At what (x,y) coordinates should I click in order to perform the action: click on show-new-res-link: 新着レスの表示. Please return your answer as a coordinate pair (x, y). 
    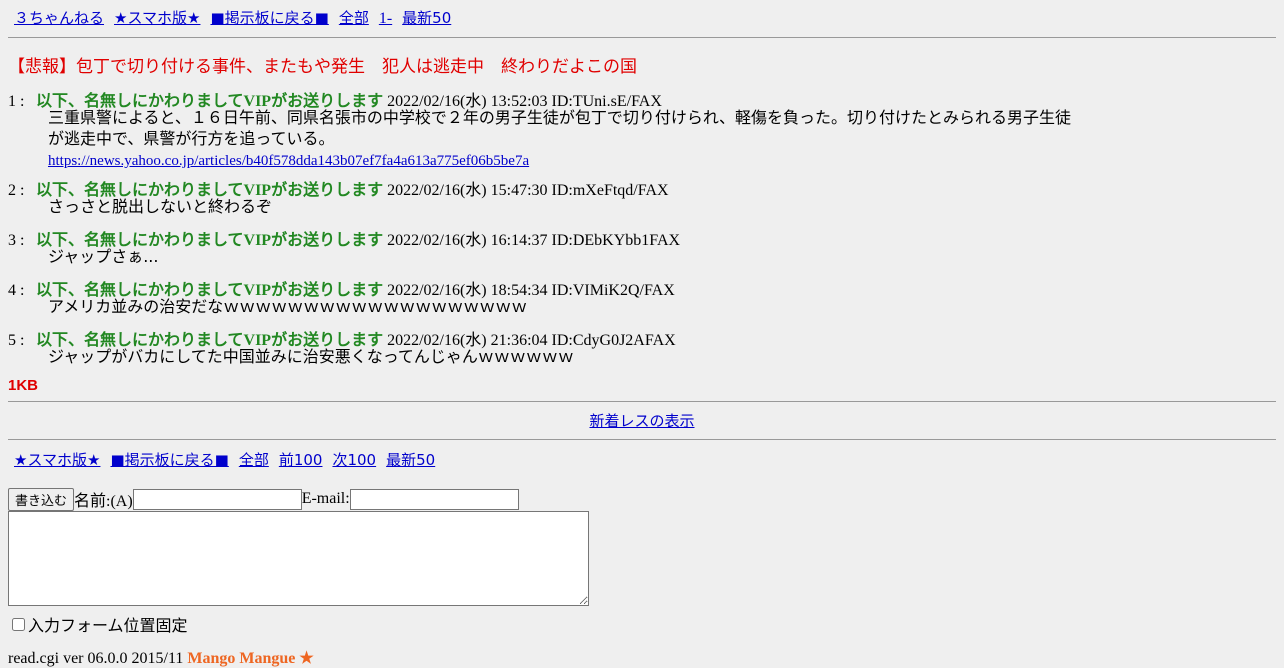
    Looking at the image, I should click on (641, 421).